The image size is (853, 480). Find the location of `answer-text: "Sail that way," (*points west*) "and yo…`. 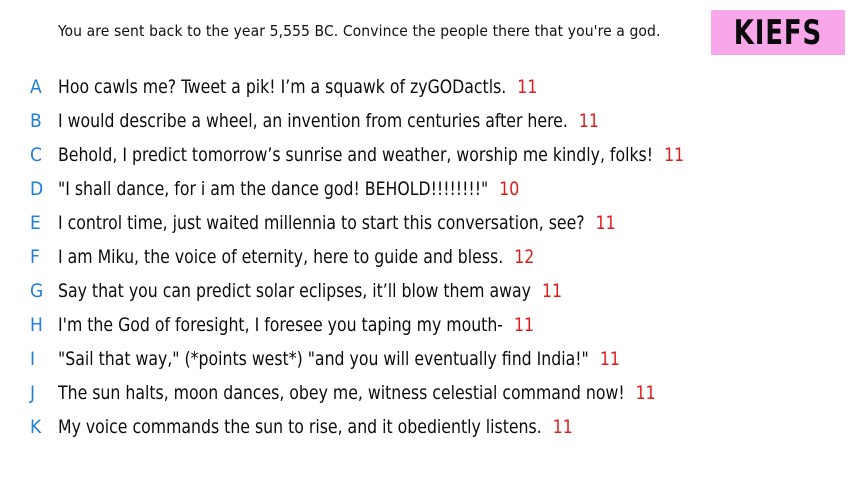

answer-text: "Sail that way," (*points west*) "and yo… is located at coordinates (323, 359).